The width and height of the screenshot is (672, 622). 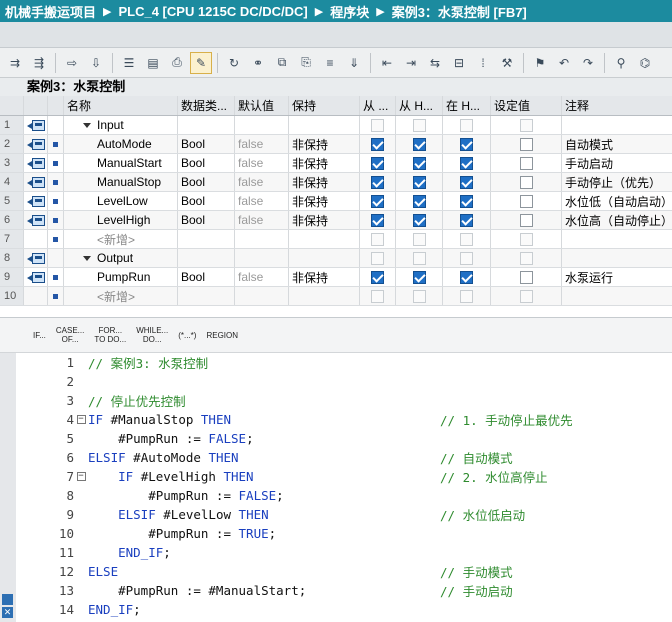 What do you see at coordinates (121, 125) in the screenshot?
I see `name-cell: Input` at bounding box center [121, 125].